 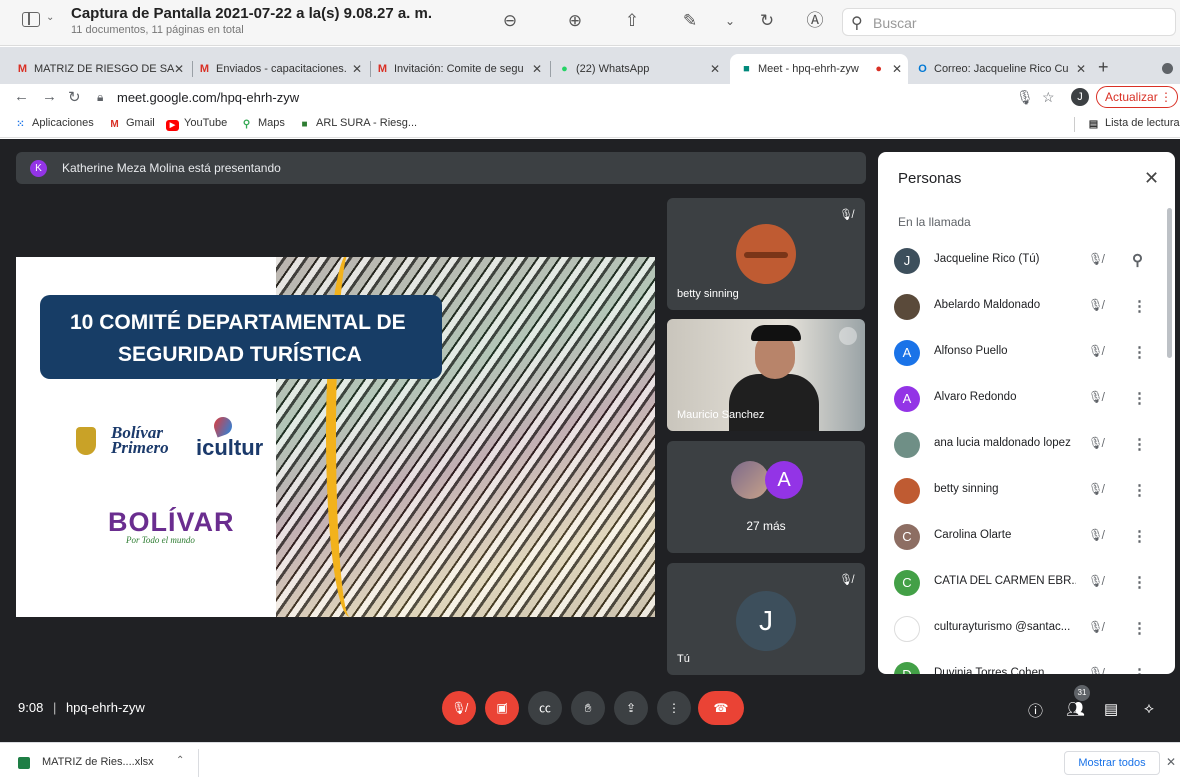 What do you see at coordinates (766, 526) in the screenshot?
I see `more-participants-count: 27 más` at bounding box center [766, 526].